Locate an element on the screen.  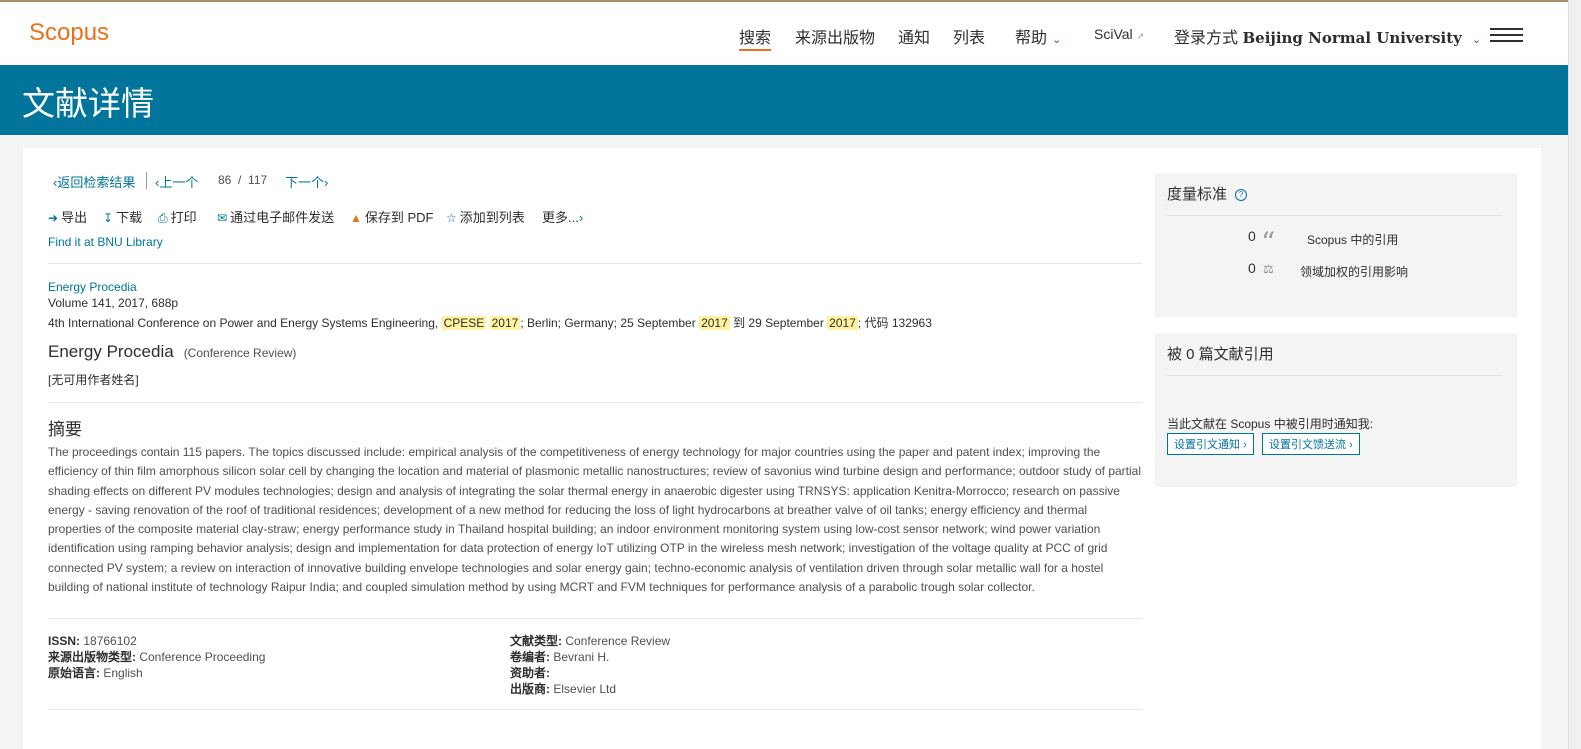
download-label: 下载 is located at coordinates (129, 217).